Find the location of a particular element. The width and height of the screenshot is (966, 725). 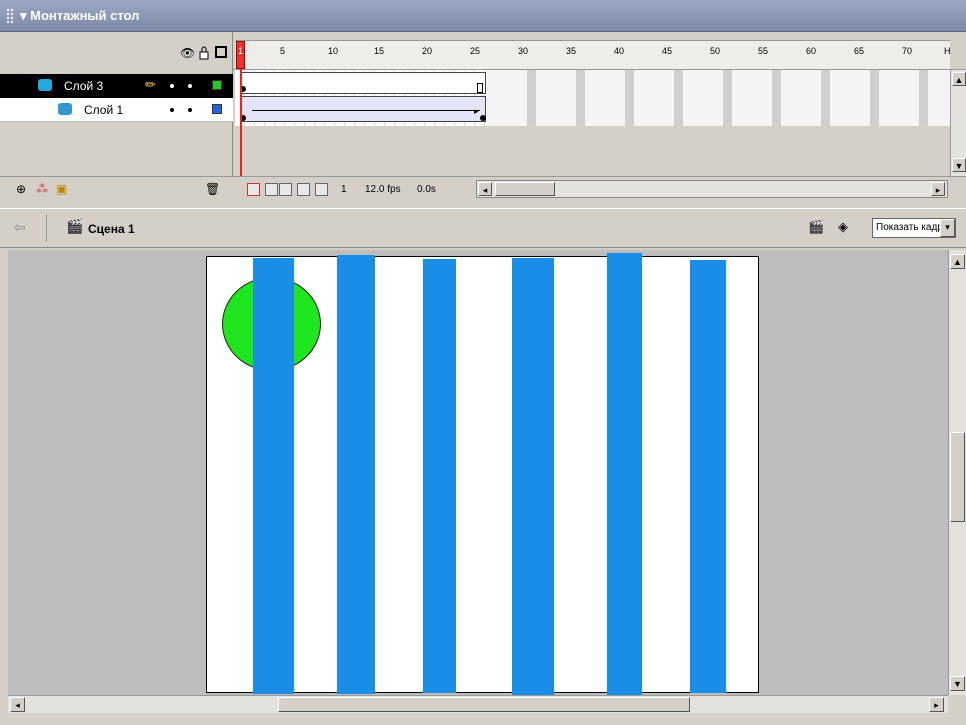

frame-ruler is located at coordinates (592, 55).